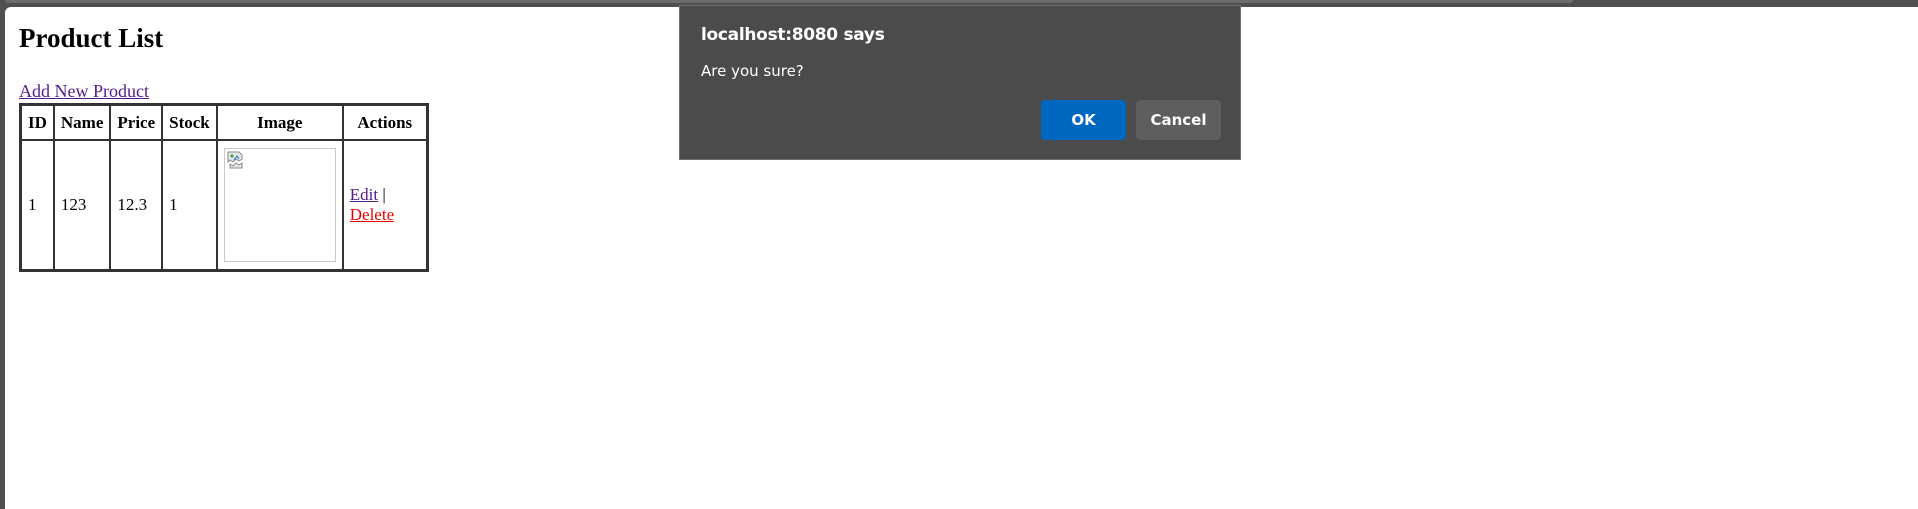  I want to click on cell-id: 1, so click(37, 205).